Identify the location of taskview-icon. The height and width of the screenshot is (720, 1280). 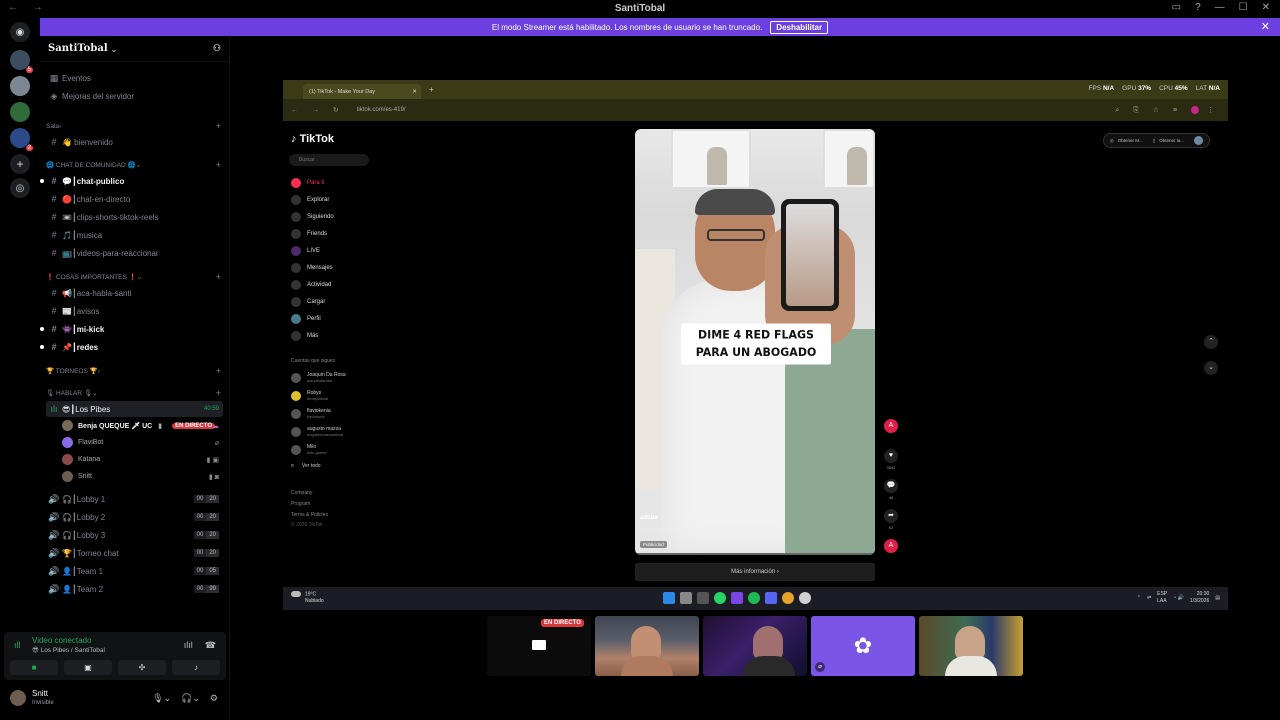
(703, 598).